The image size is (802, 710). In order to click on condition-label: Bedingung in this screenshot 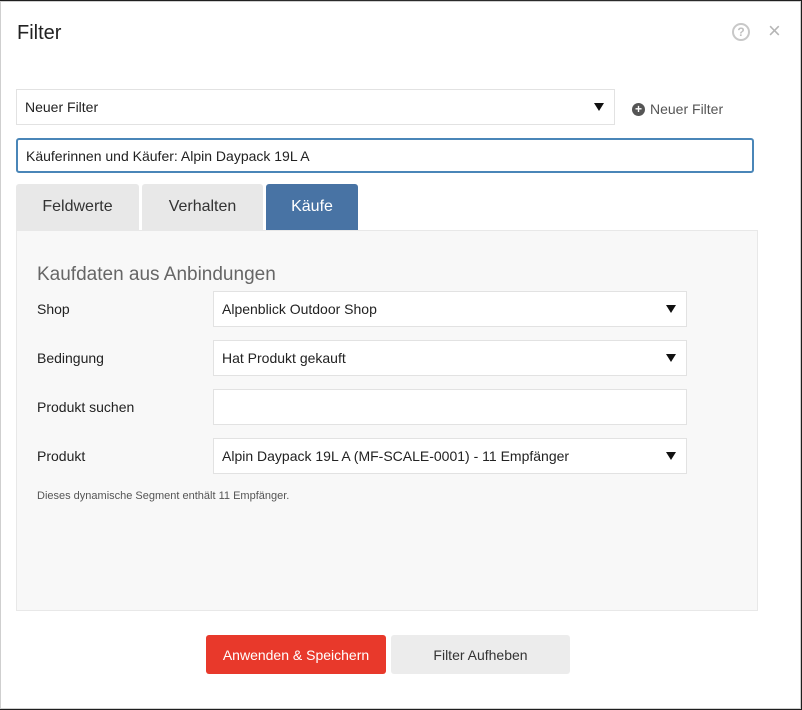, I will do `click(70, 358)`.